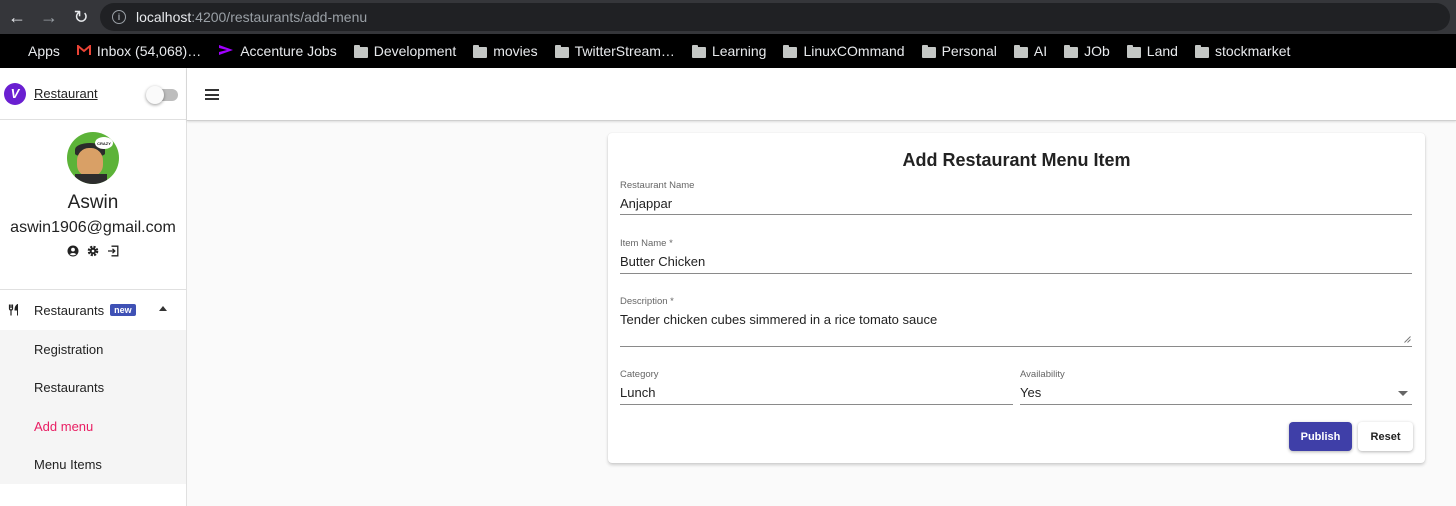 This screenshot has height=506, width=1456. Describe the element at coordinates (49, 17) in the screenshot. I see `forward-arrow-icon: →` at that location.